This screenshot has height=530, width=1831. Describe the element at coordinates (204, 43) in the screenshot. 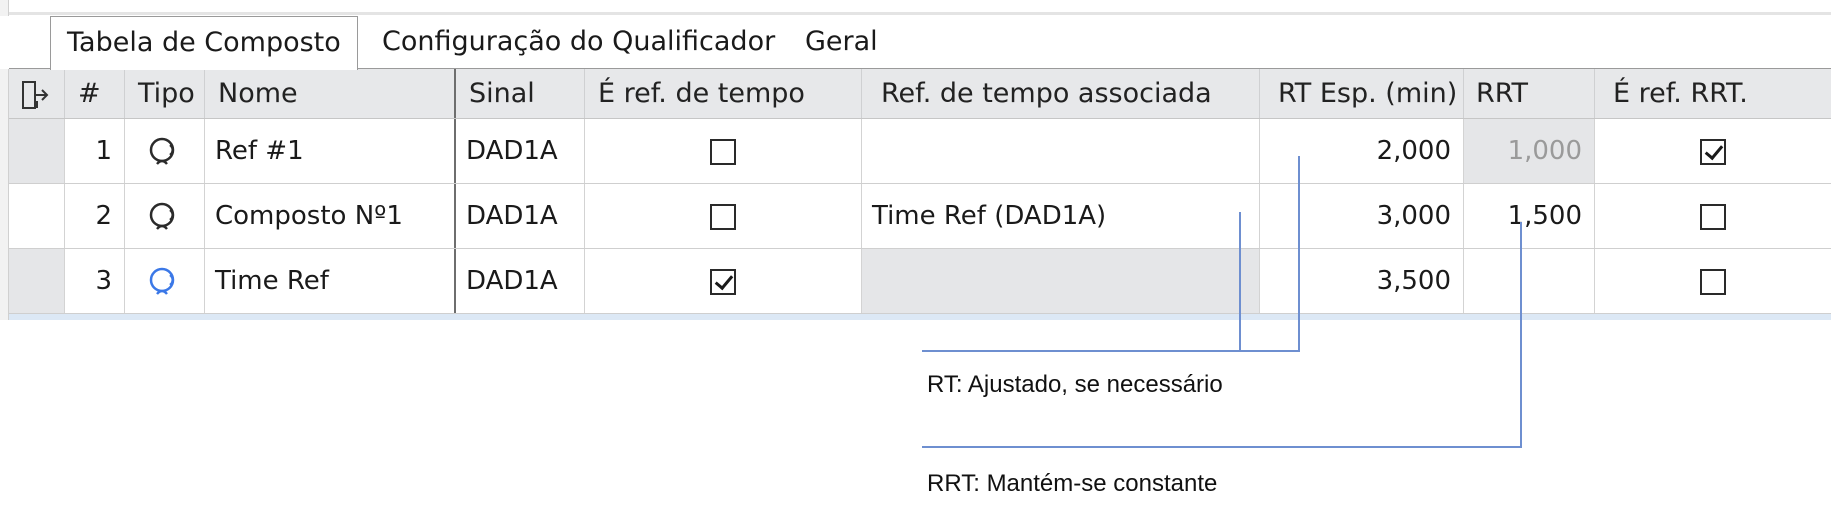

I see `tab-compound-table: Tabela de Composto` at that location.